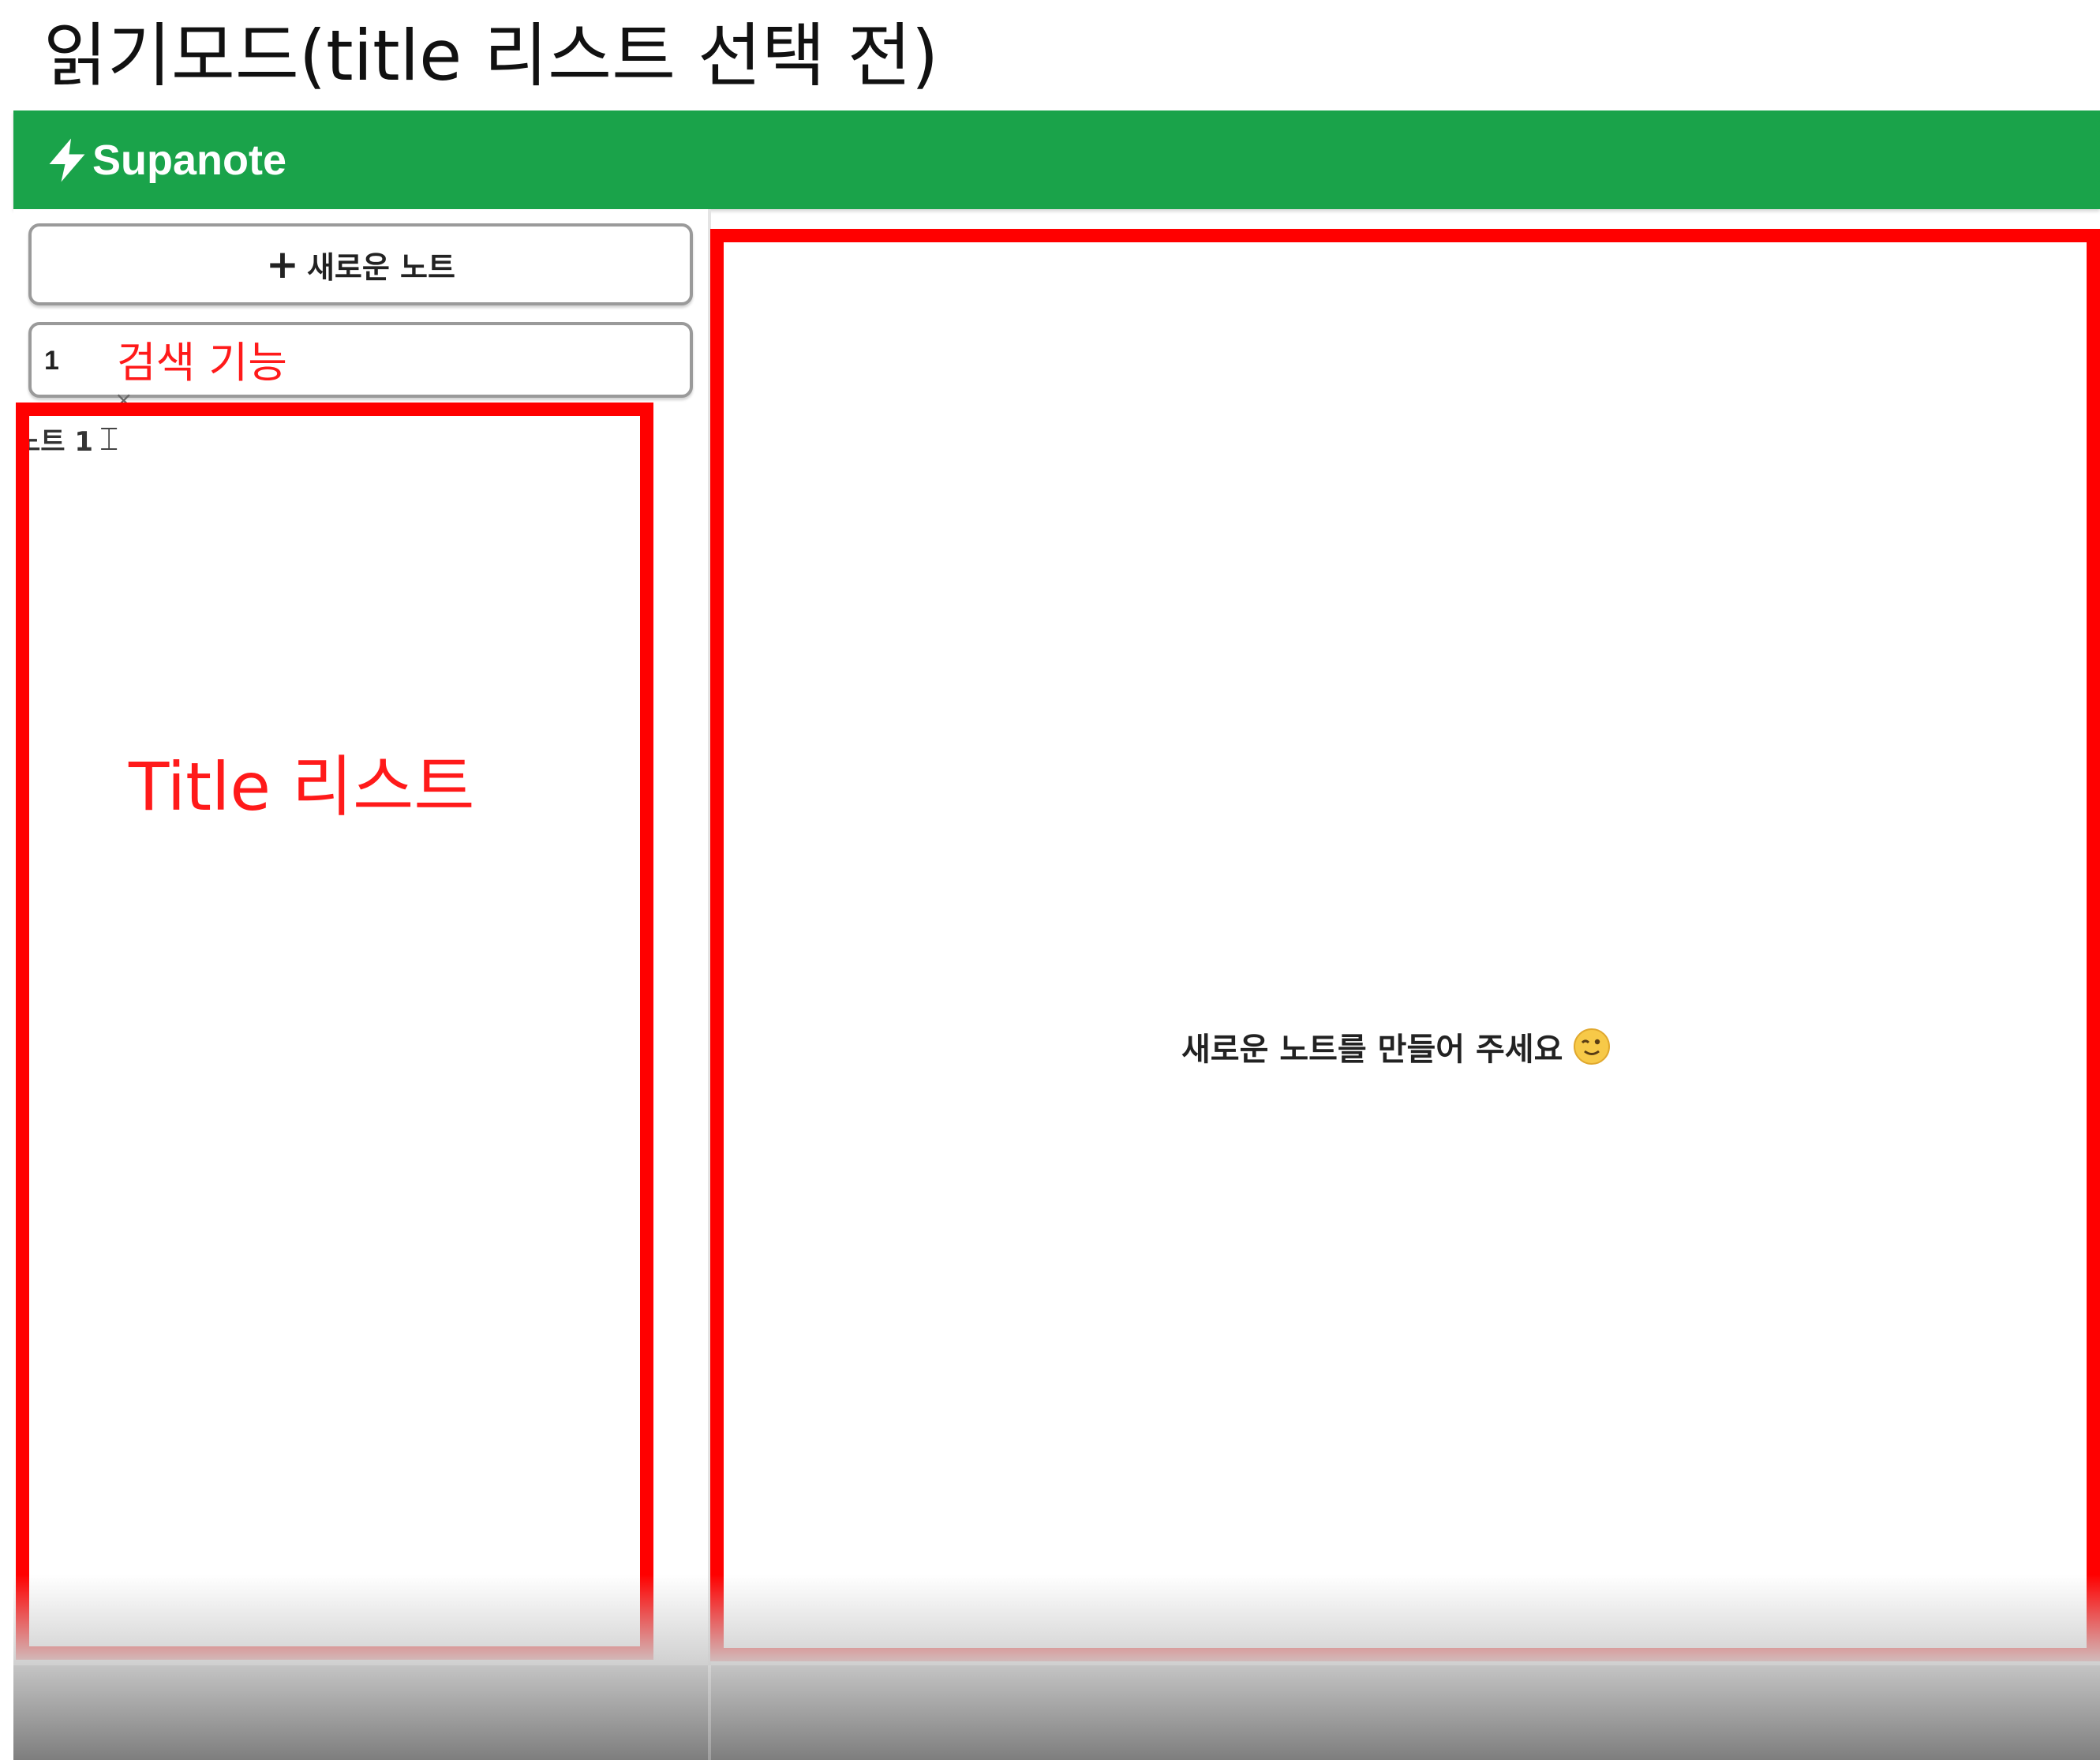 The image size is (2100, 1760). Describe the element at coordinates (302, 787) in the screenshot. I see `title-list-annotation-label: Title 리스트` at that location.